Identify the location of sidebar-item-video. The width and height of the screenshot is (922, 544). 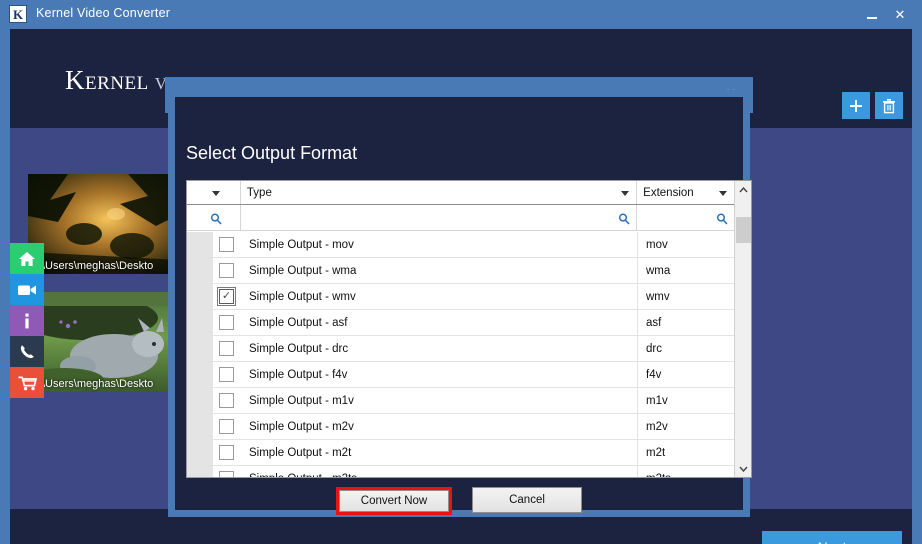
(27, 289).